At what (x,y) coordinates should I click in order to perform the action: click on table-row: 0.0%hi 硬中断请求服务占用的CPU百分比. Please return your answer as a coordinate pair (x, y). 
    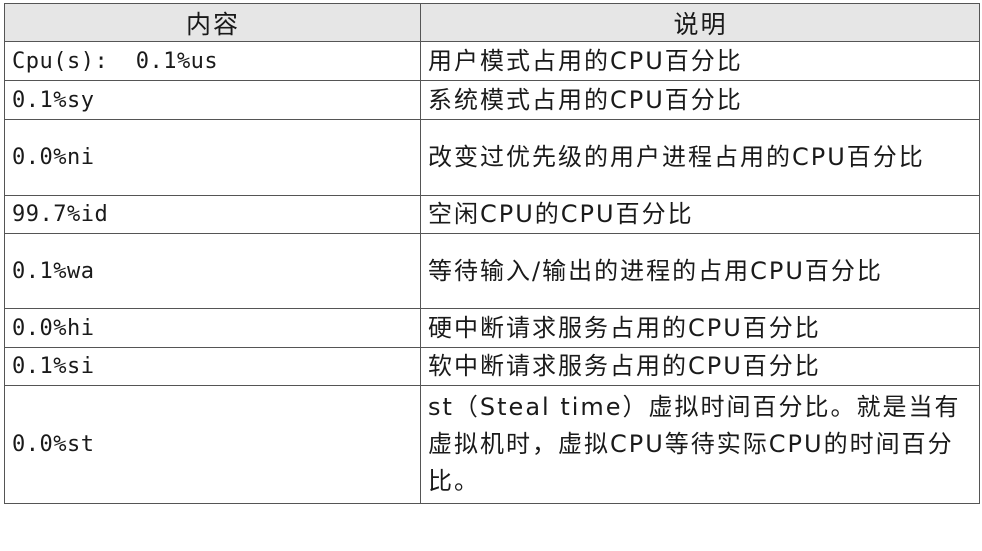
    Looking at the image, I should click on (492, 328).